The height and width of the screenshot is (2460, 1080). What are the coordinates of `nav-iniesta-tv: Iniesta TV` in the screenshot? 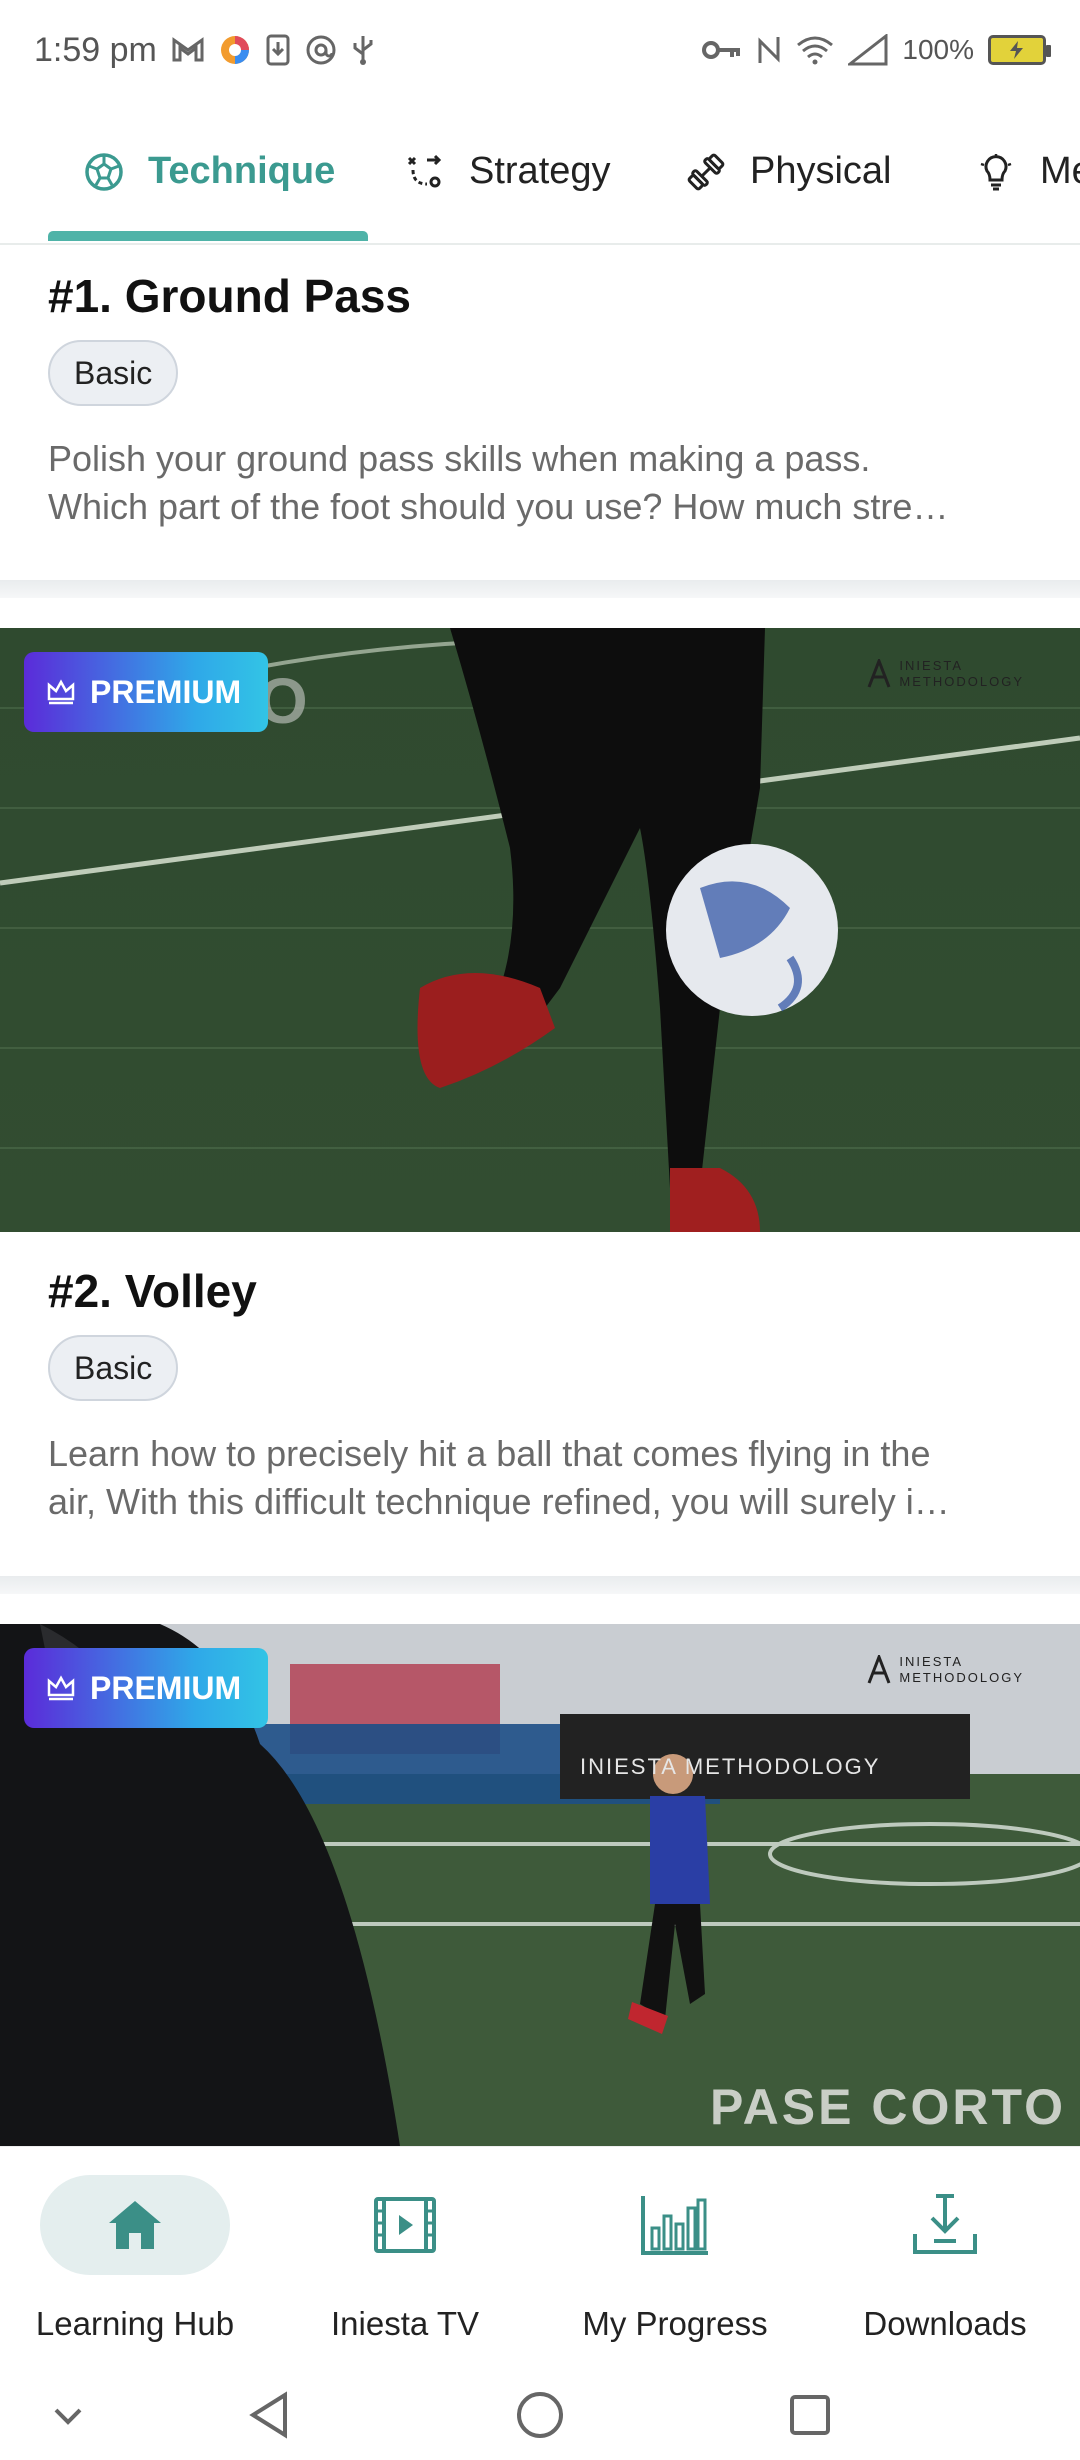 It's located at (405, 2259).